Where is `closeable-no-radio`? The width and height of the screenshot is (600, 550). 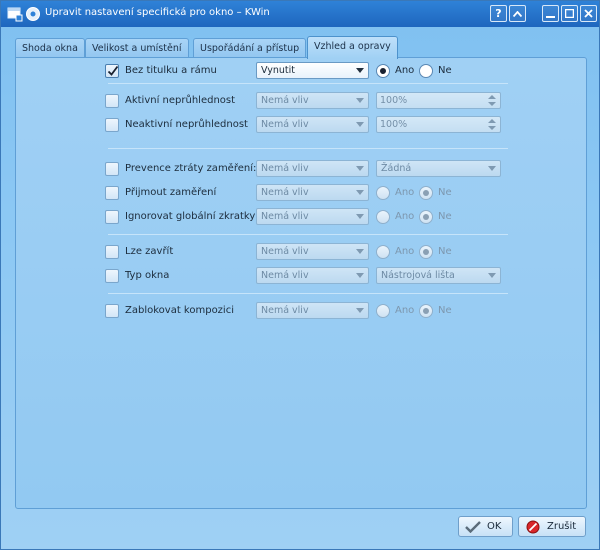
closeable-no-radio is located at coordinates (426, 252).